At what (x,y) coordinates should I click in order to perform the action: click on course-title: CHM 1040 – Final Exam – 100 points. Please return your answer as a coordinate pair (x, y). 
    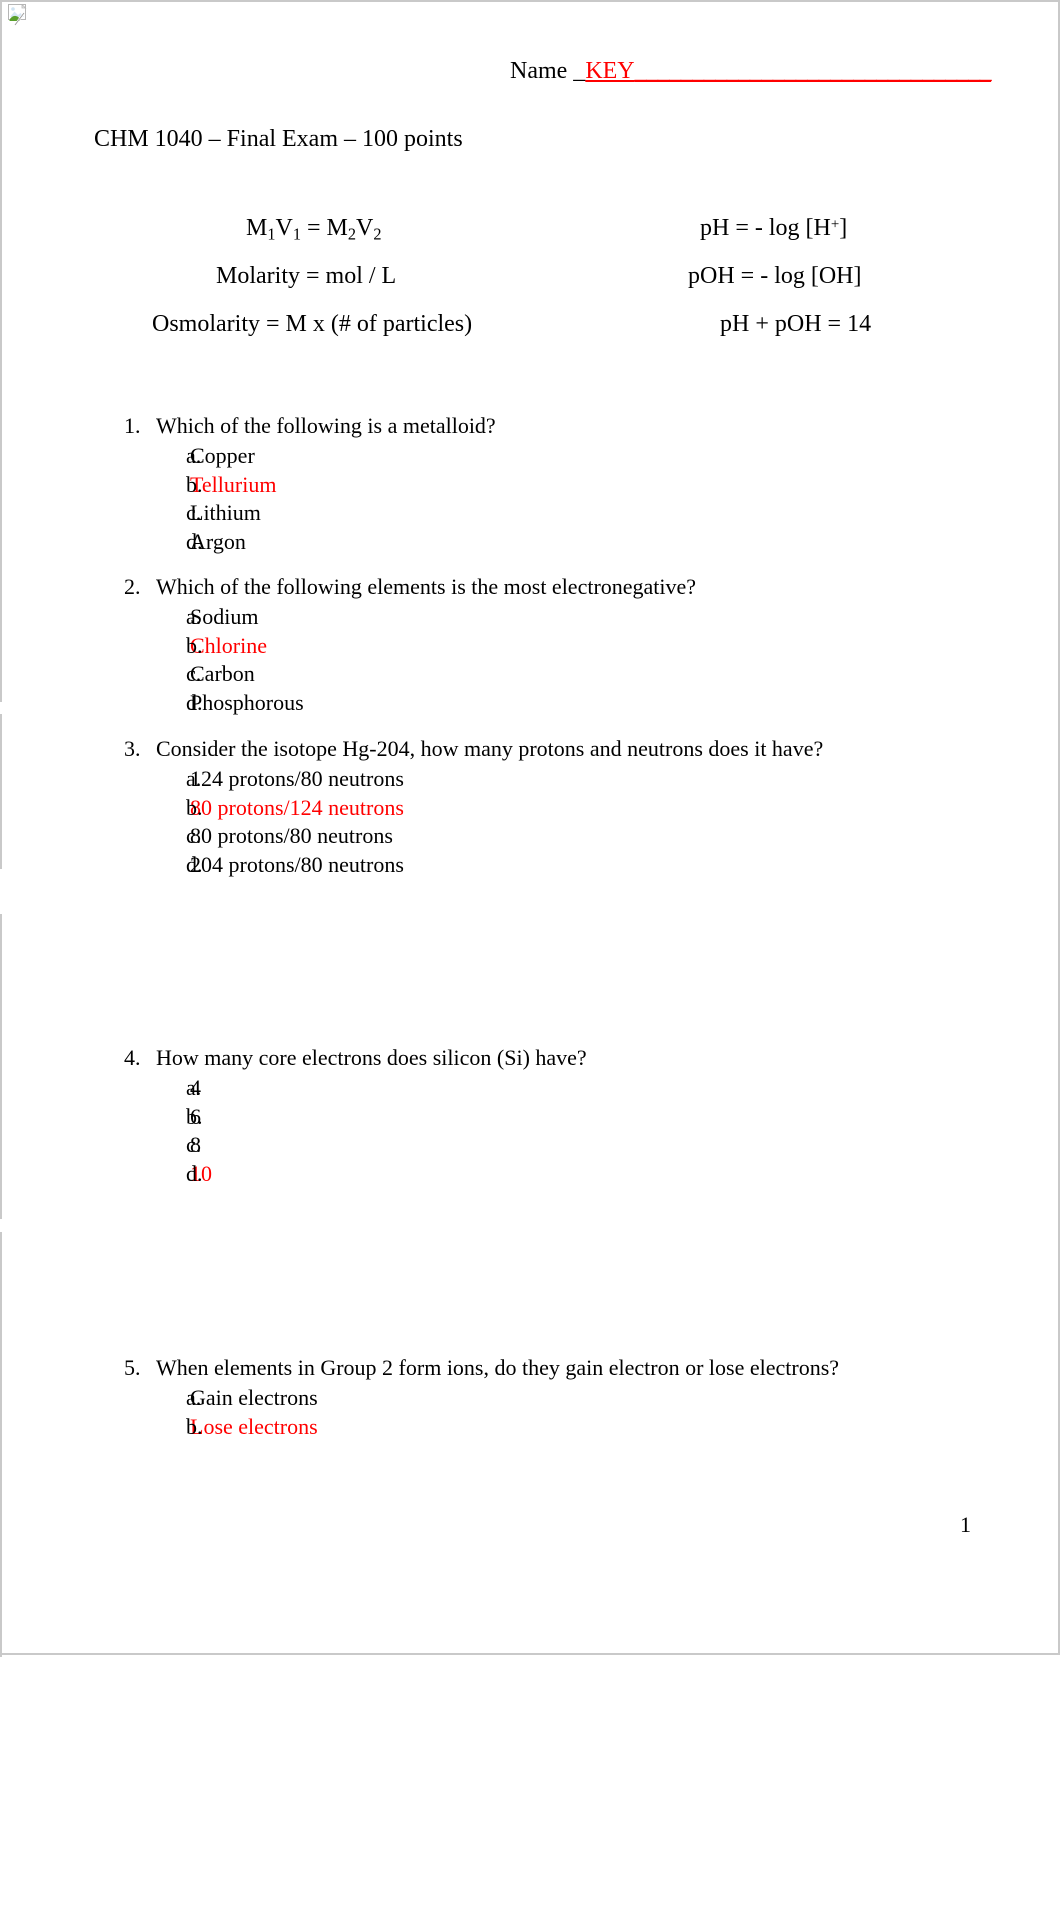
    Looking at the image, I should click on (278, 139).